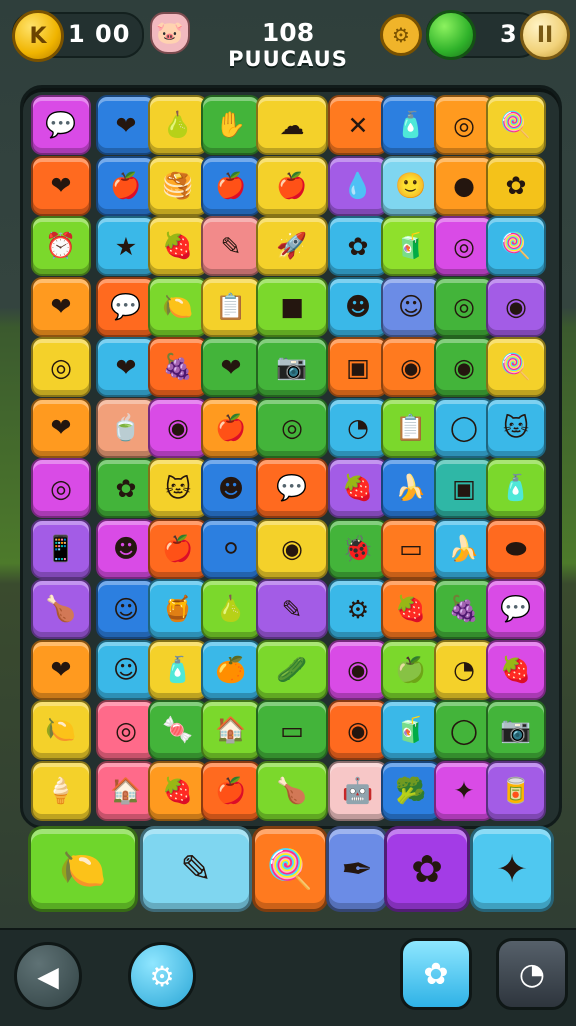  What do you see at coordinates (61, 790) in the screenshot?
I see `board-tile: 🍦` at bounding box center [61, 790].